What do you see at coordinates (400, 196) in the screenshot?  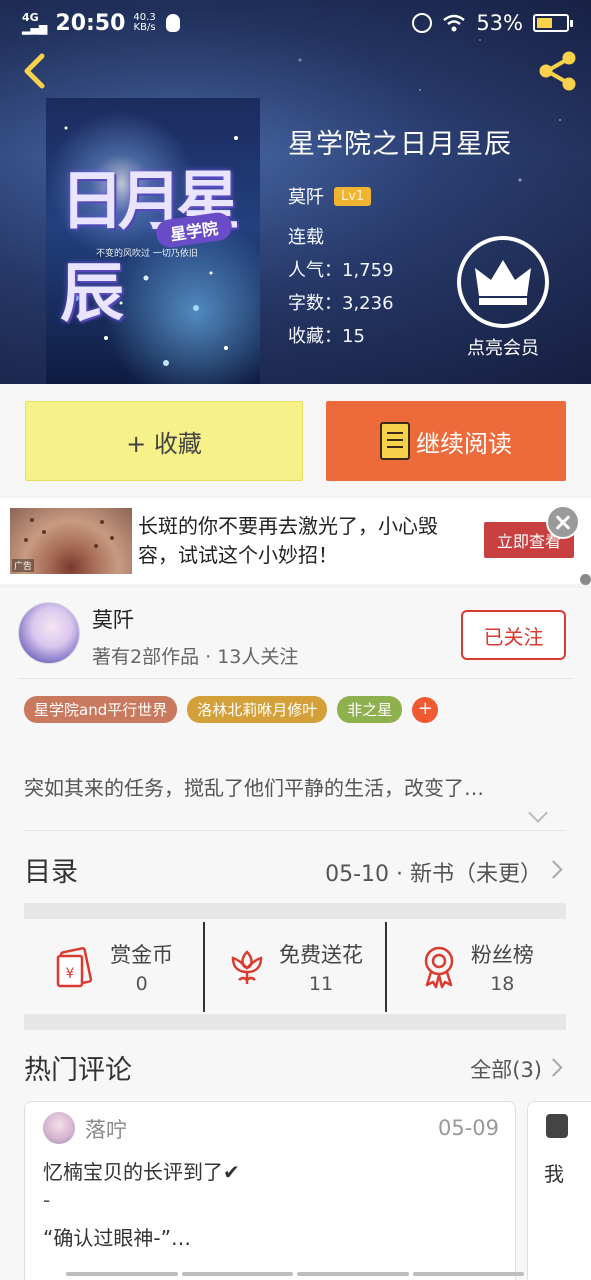 I see `book-author-row: 莫阡 Lv1` at bounding box center [400, 196].